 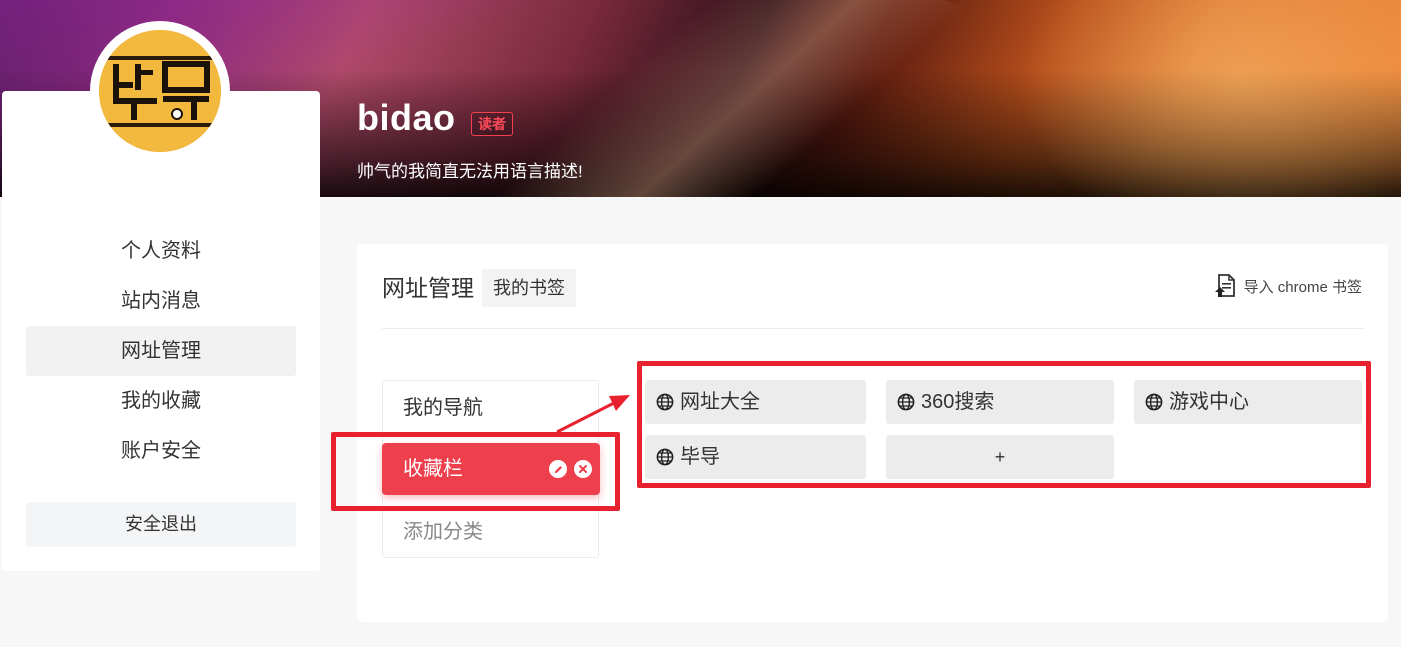 What do you see at coordinates (406, 117) in the screenshot?
I see `profile-username: bidao` at bounding box center [406, 117].